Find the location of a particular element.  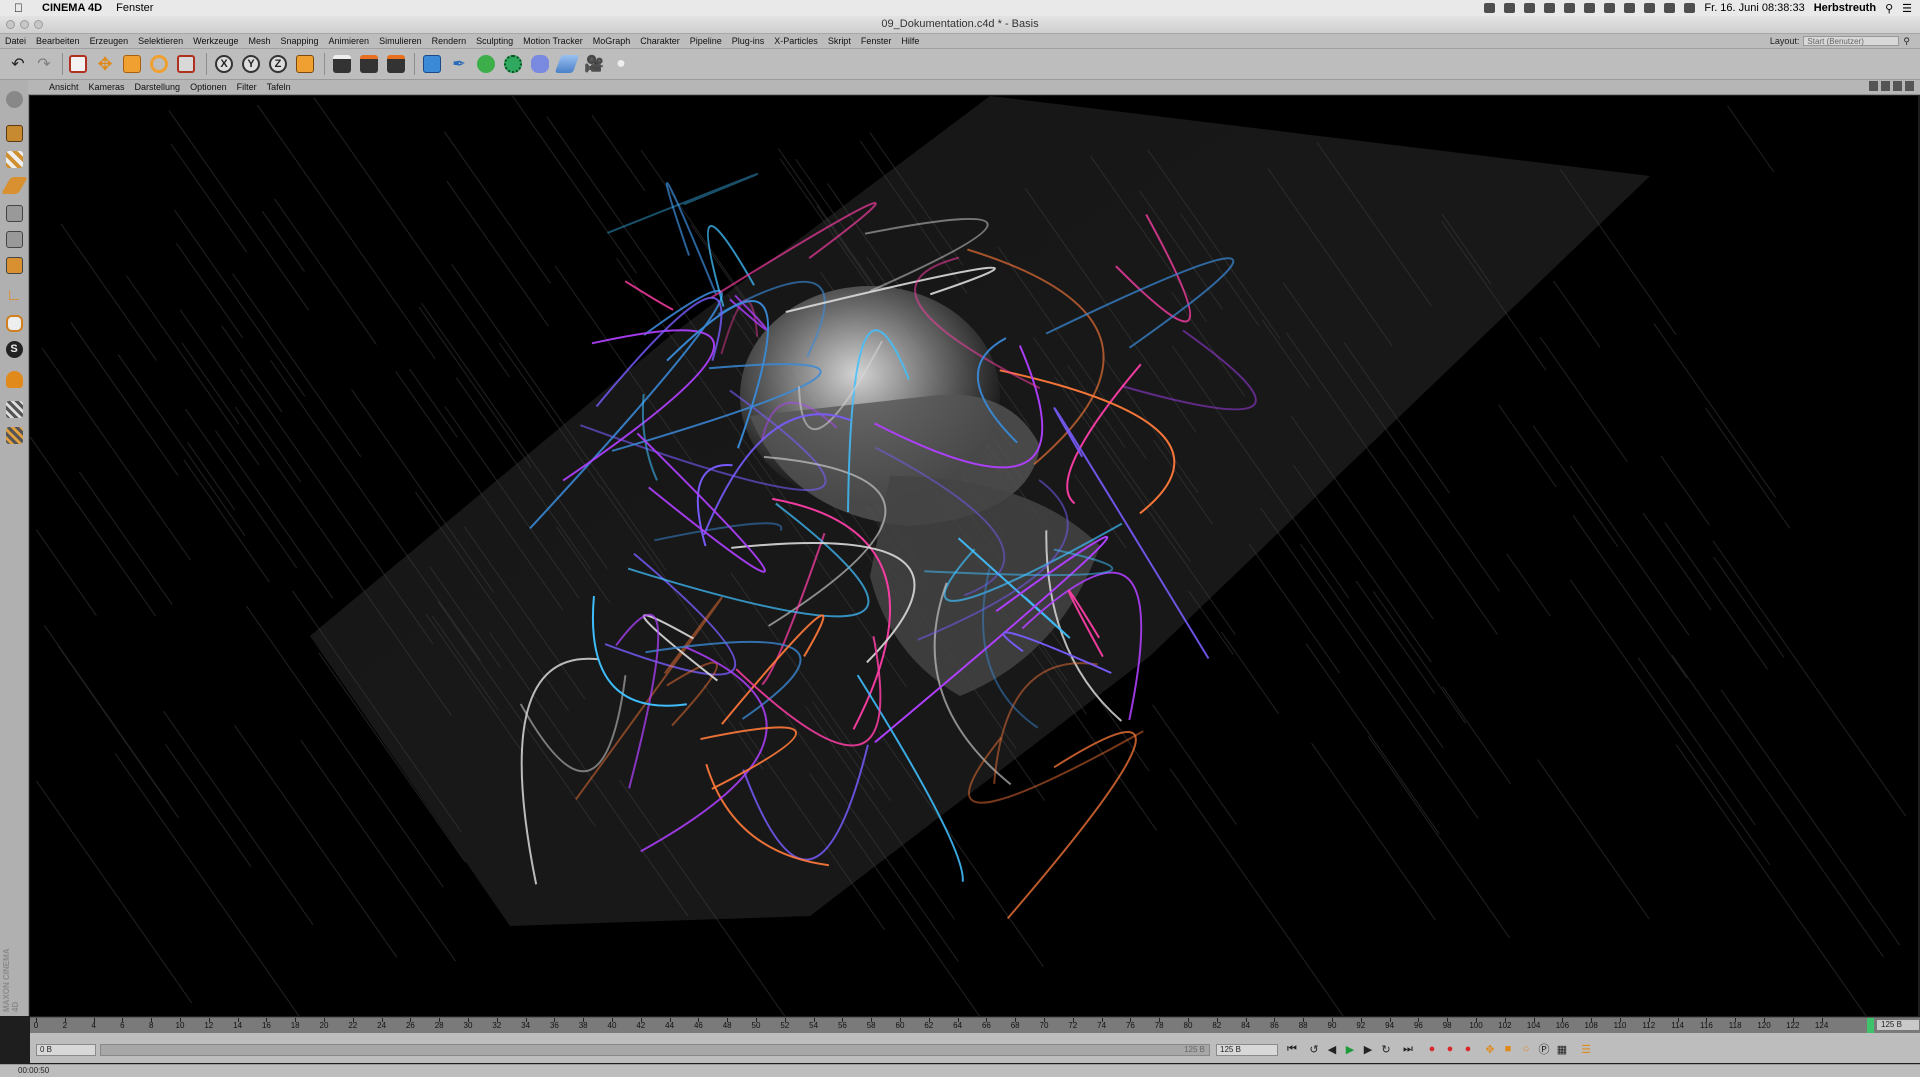

light-button: ● is located at coordinates (621, 64).